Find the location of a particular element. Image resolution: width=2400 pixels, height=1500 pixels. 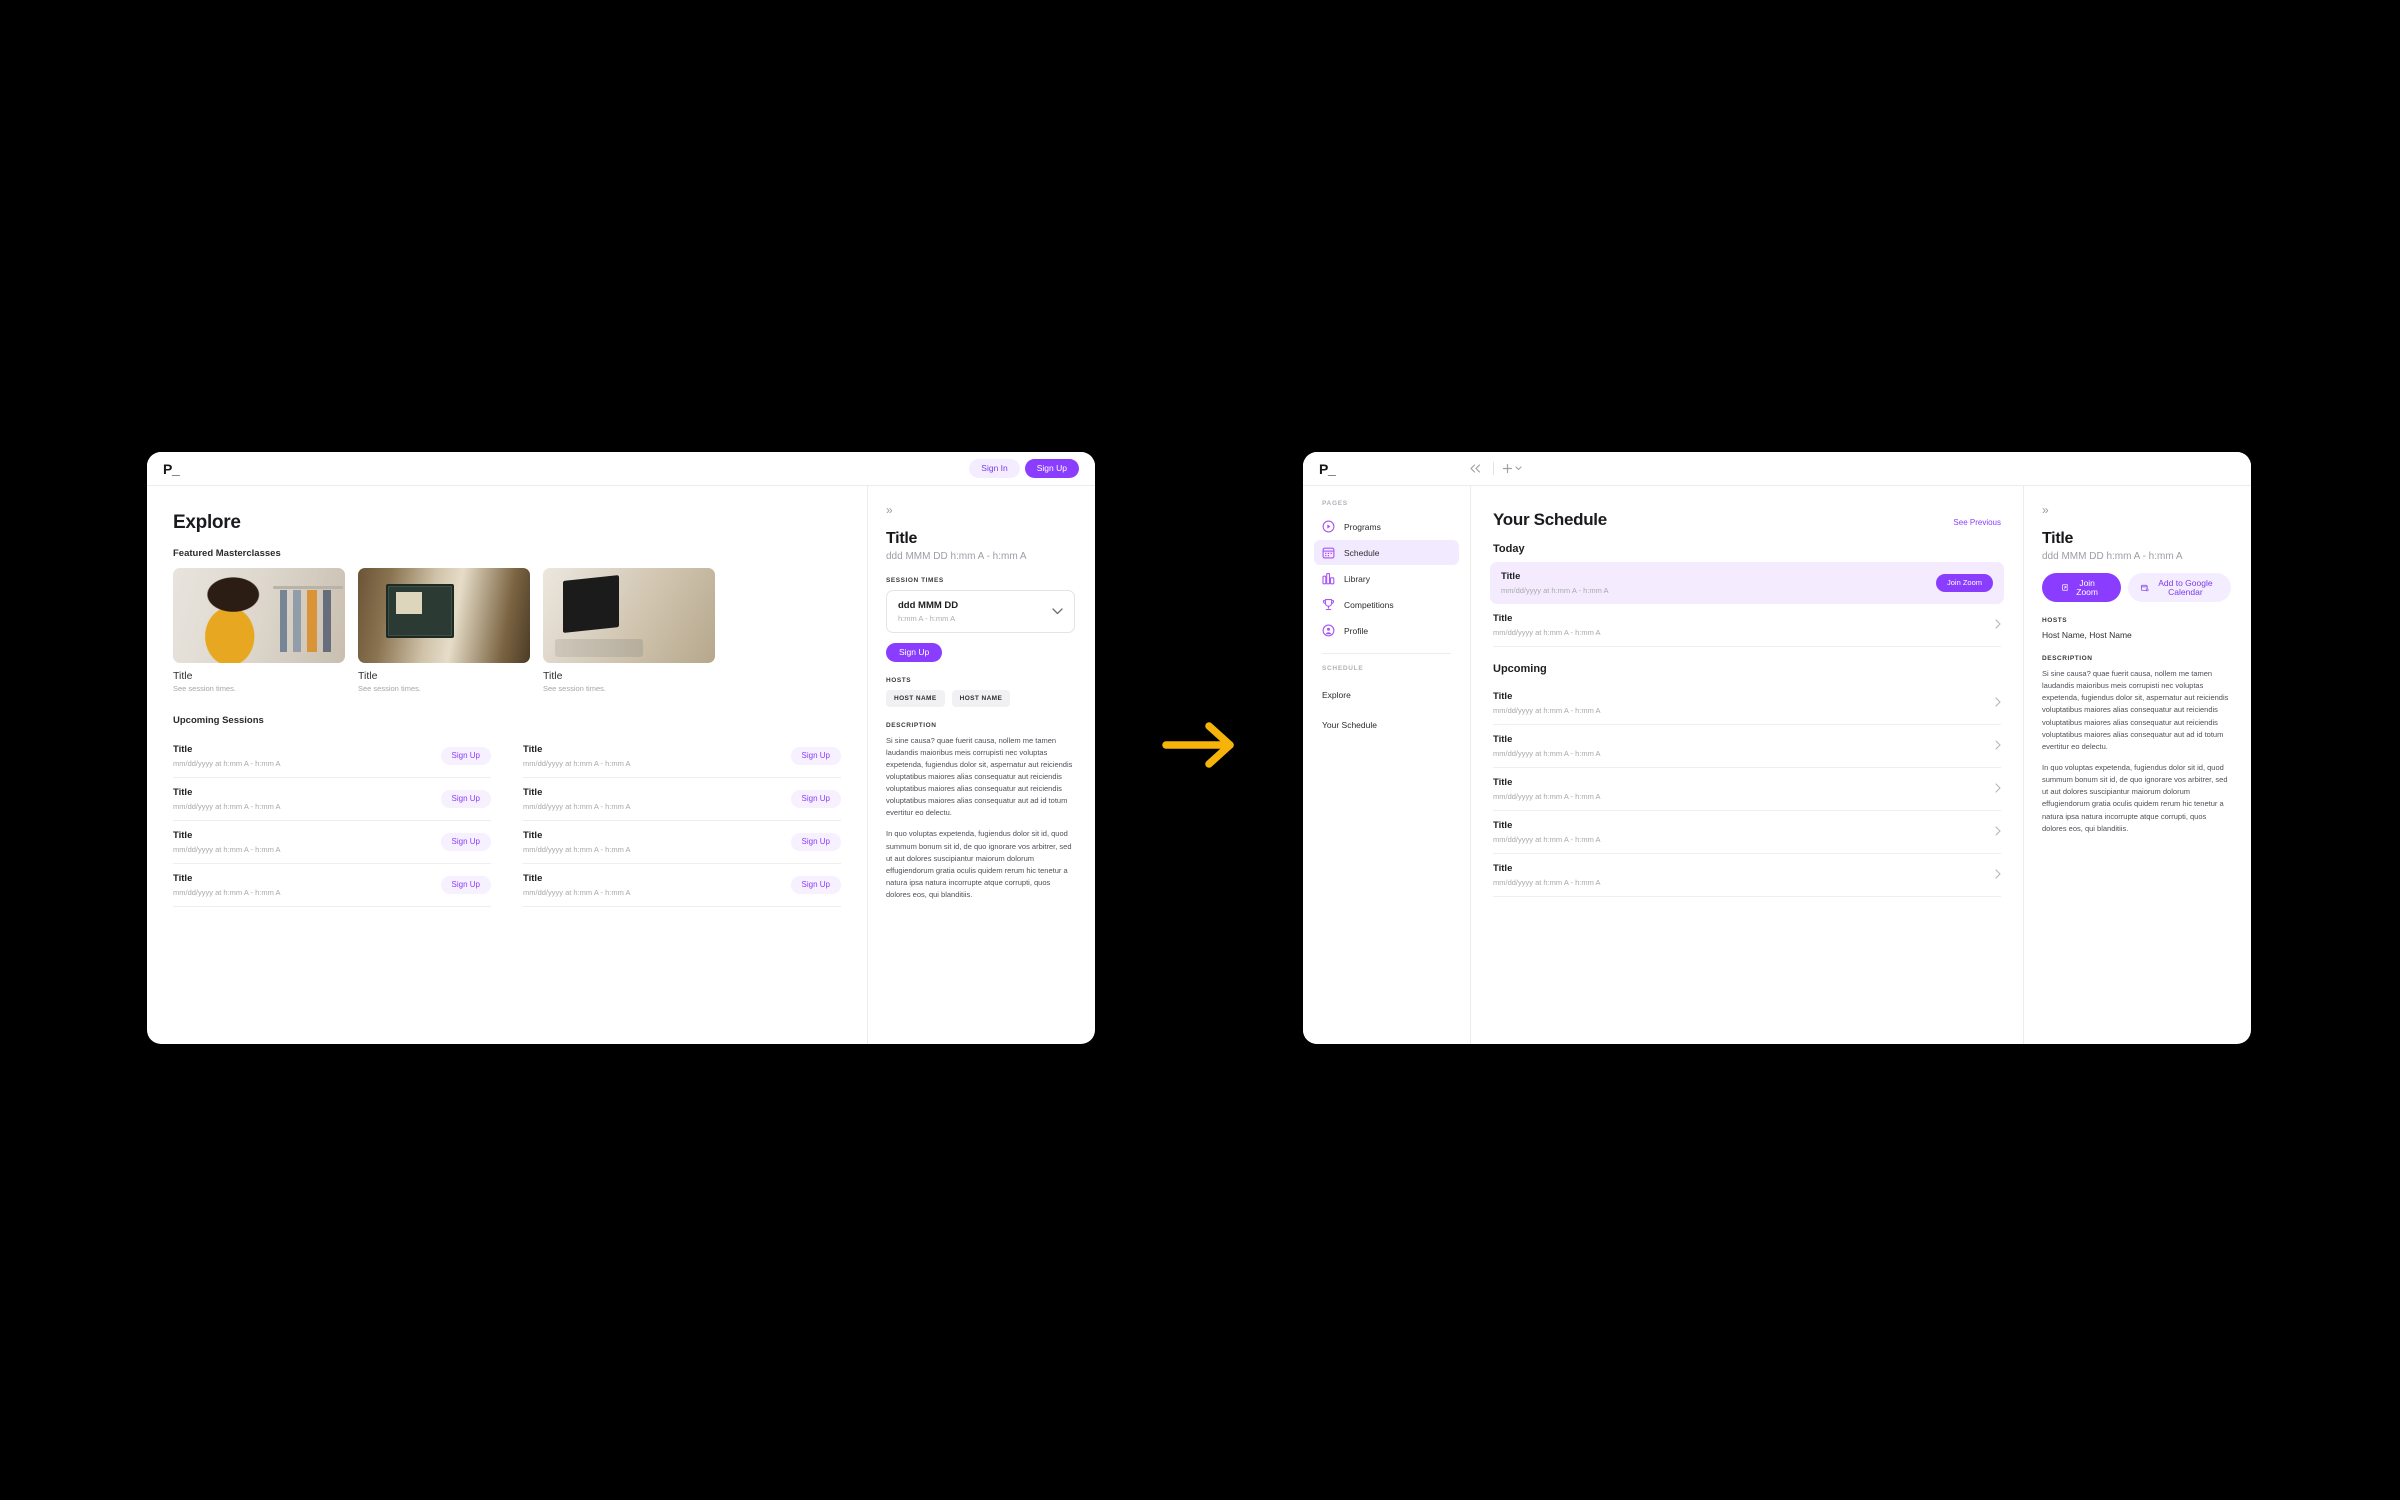

join-zoom-label: Join Zoom is located at coordinates (2087, 587).